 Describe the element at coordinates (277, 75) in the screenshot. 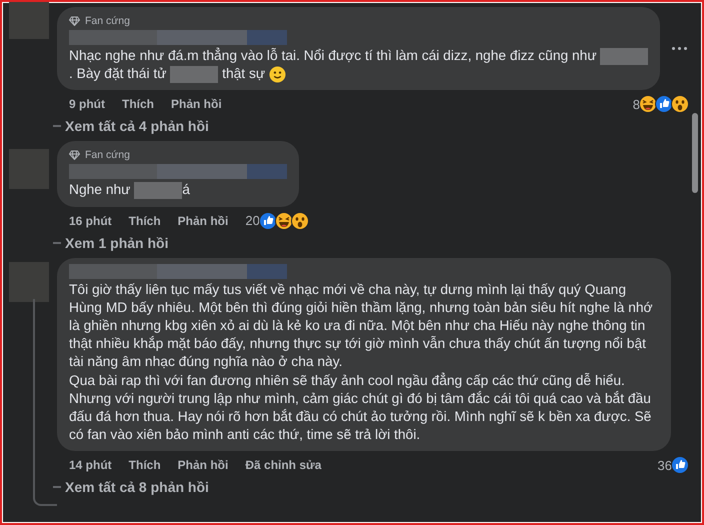

I see `smiley-emoji` at that location.